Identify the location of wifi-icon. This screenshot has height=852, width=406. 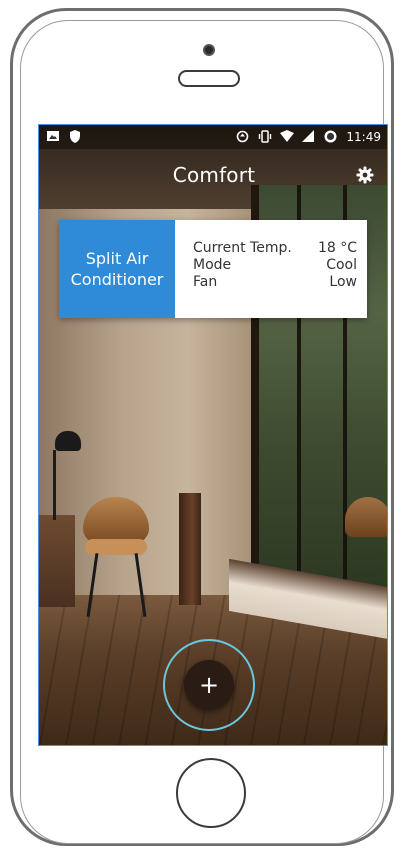
(287, 137).